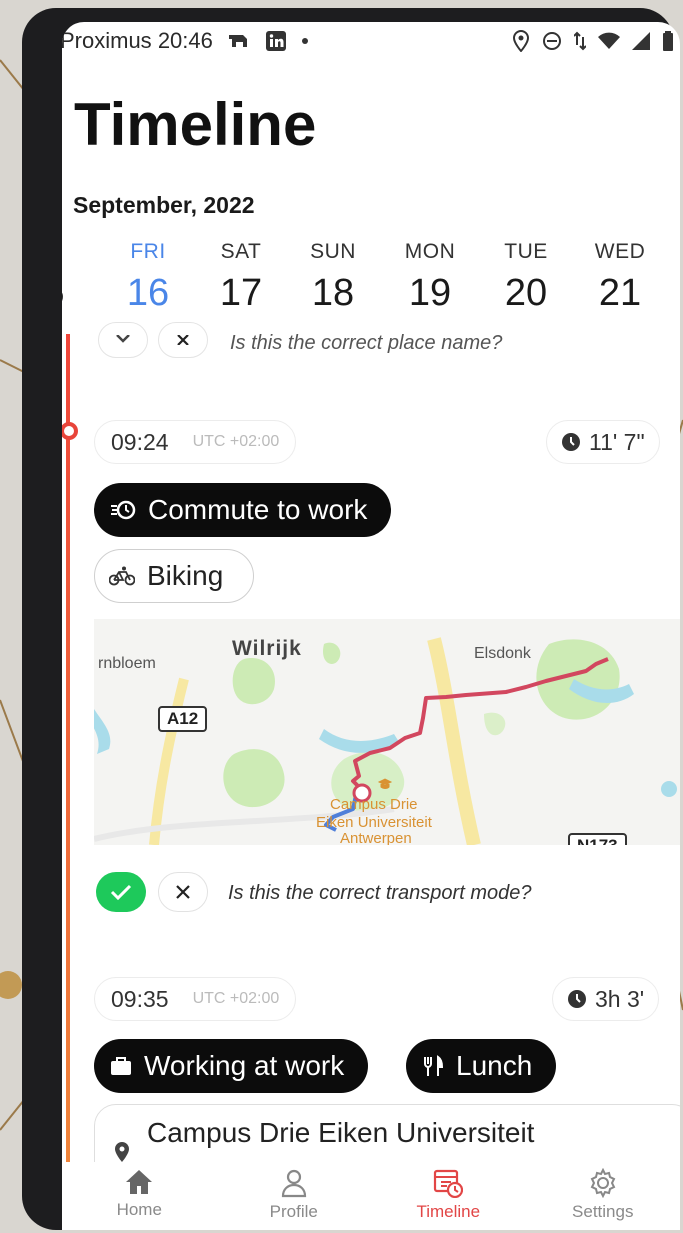 The height and width of the screenshot is (1233, 683). I want to click on home-icon, so click(139, 1182).